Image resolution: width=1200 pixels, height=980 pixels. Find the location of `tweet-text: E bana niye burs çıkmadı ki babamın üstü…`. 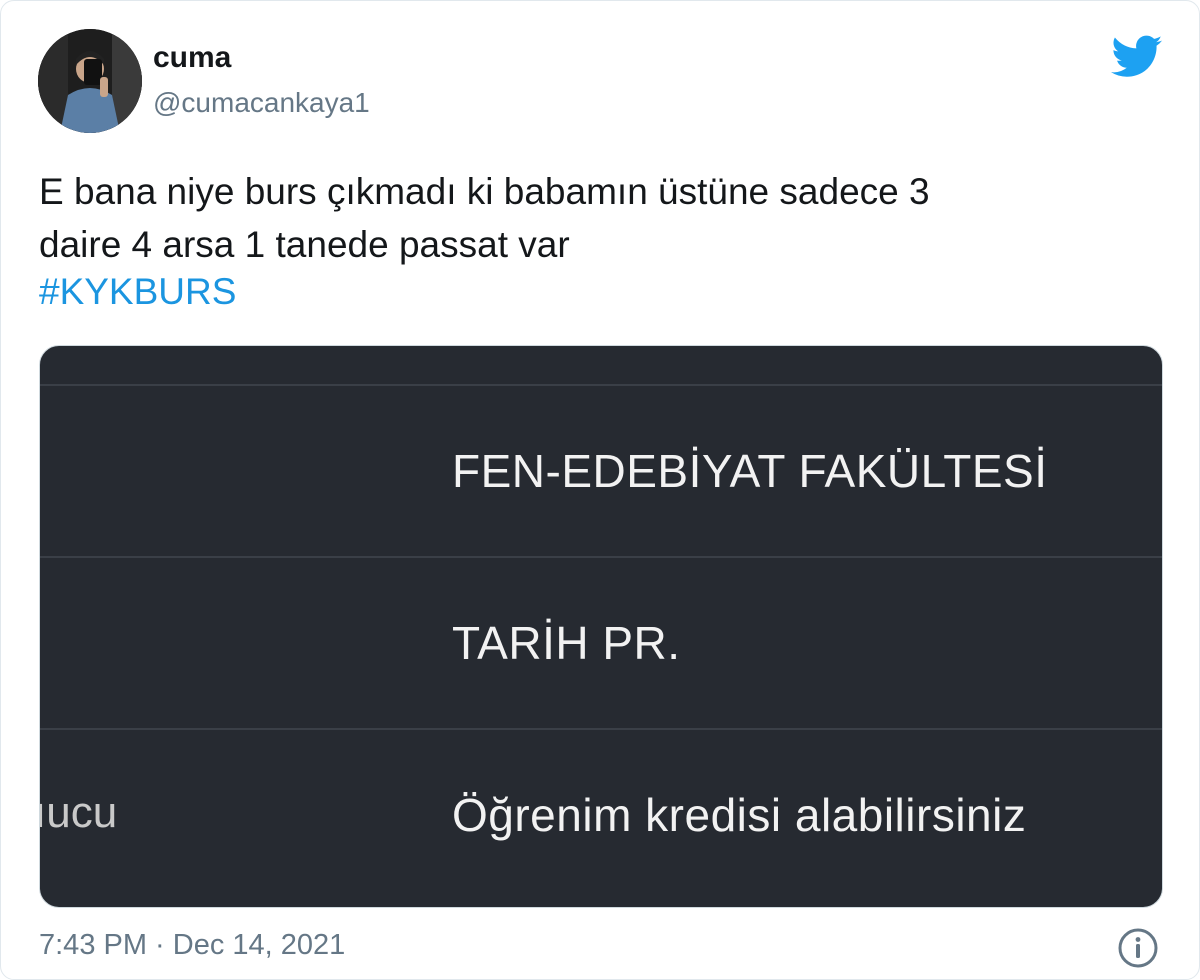

tweet-text: E bana niye burs çıkmadı ki babamın üstü… is located at coordinates (484, 218).